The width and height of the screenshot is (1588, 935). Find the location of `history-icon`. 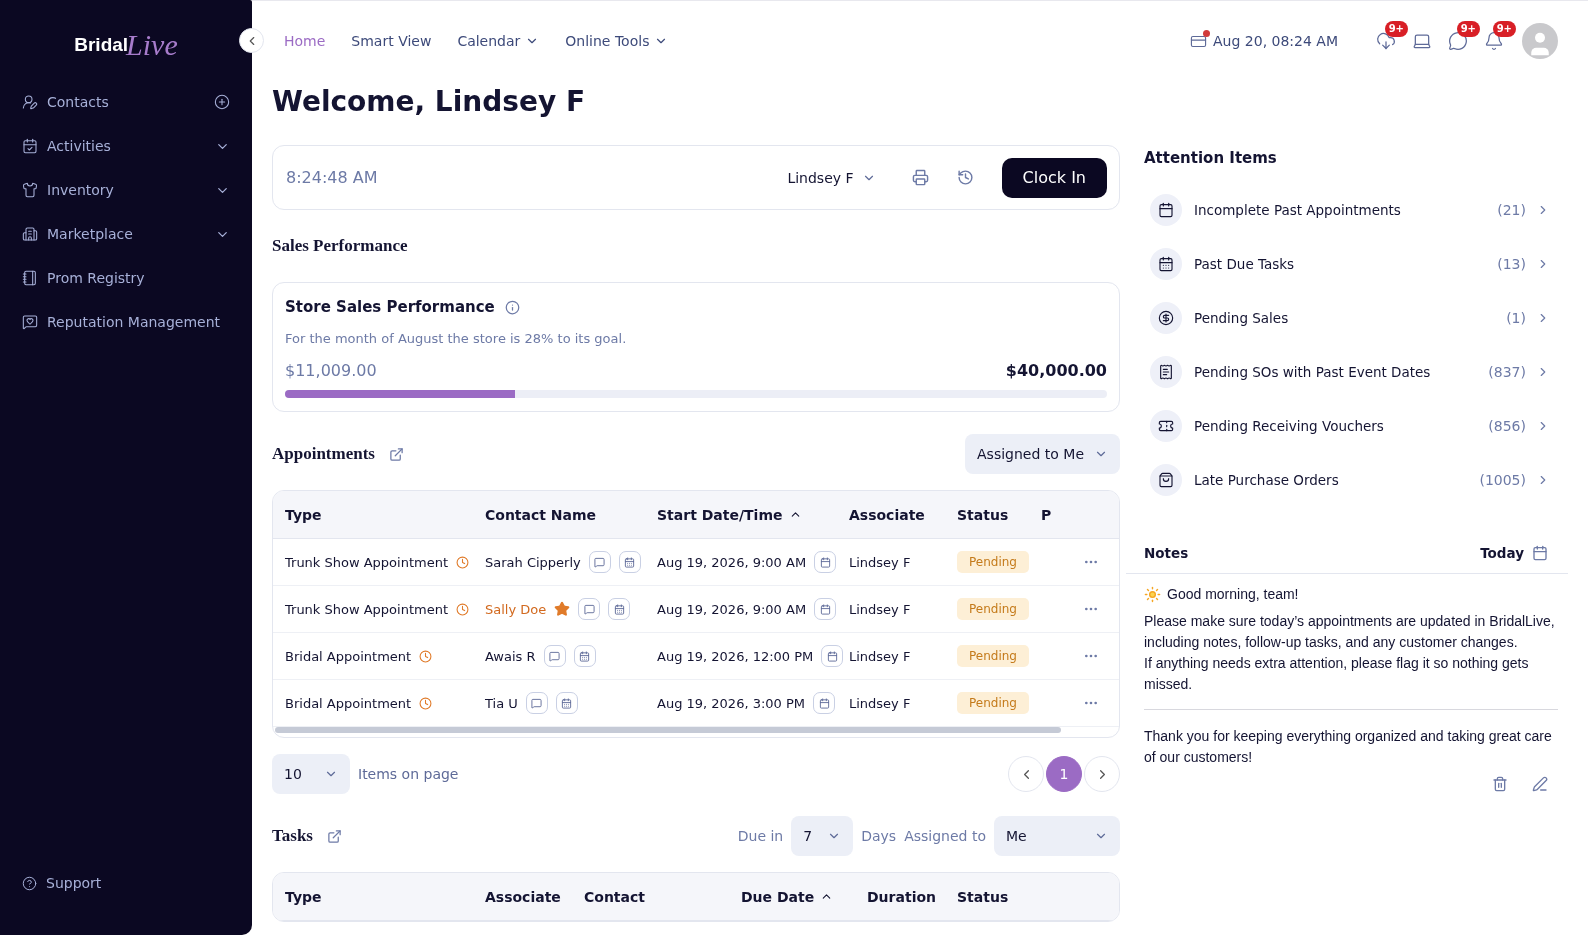

history-icon is located at coordinates (965, 177).